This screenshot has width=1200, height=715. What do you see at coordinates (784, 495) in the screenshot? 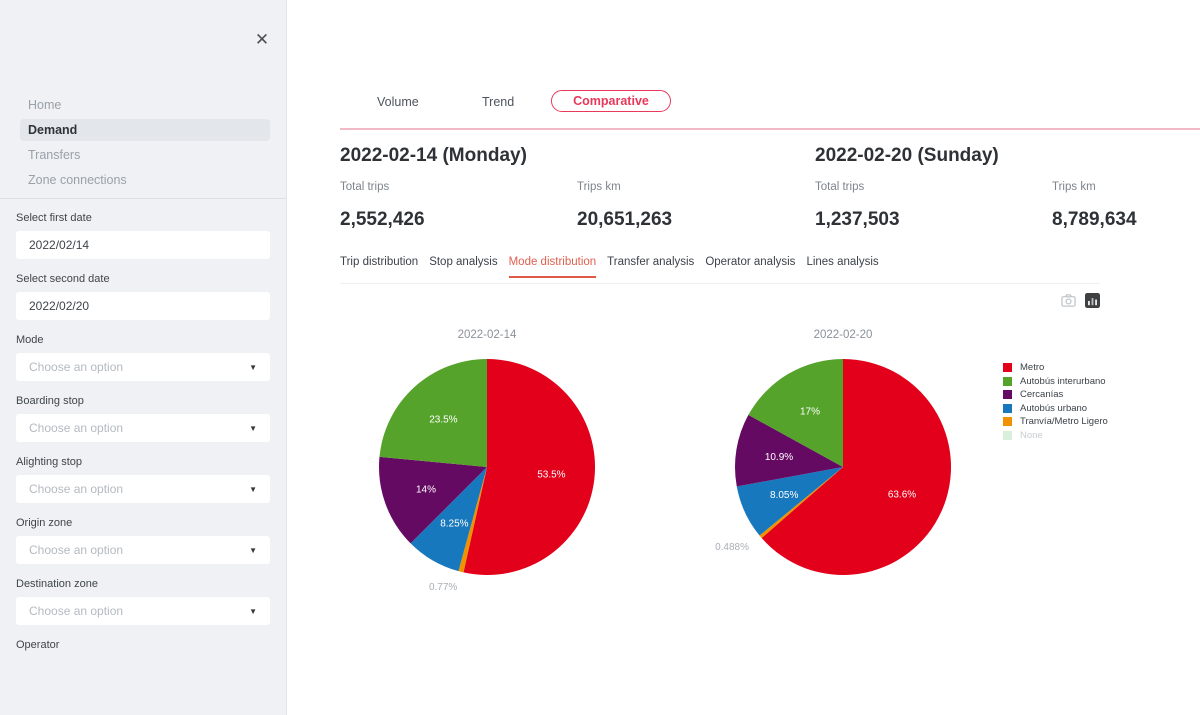
I see `pie-slice-label: 8.05%` at bounding box center [784, 495].